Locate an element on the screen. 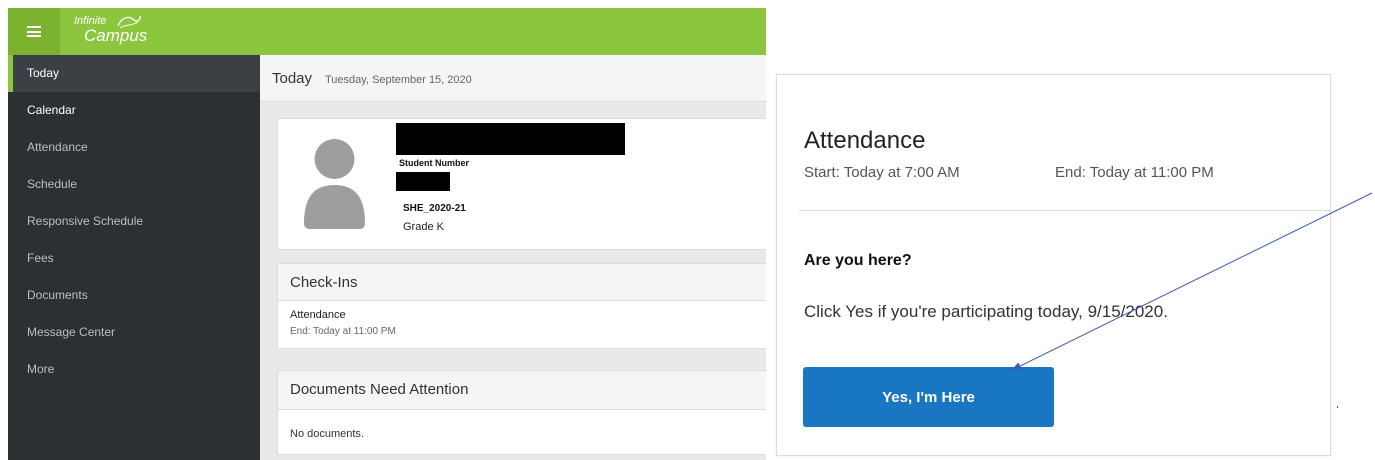  redacted-student-number is located at coordinates (423, 181).